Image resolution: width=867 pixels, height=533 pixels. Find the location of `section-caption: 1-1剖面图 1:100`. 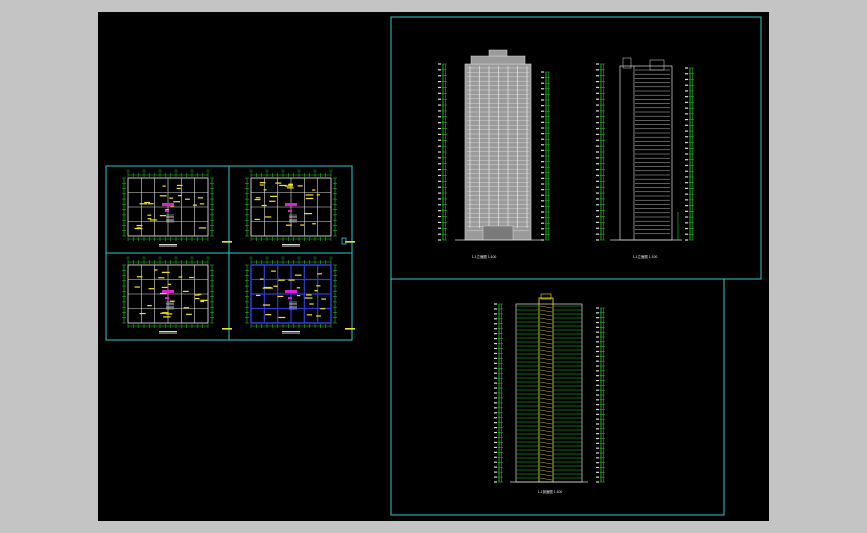

section-caption: 1-1剖面图 1:100 is located at coordinates (550, 491).